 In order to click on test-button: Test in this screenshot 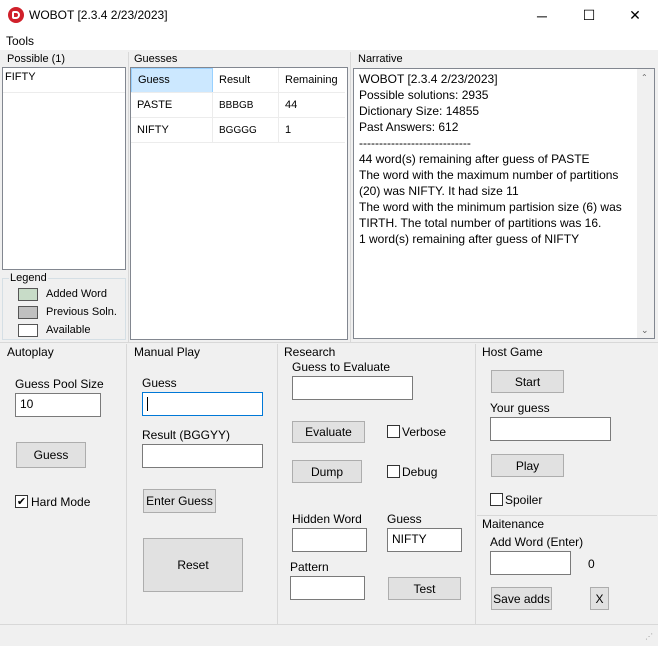, I will do `click(424, 588)`.